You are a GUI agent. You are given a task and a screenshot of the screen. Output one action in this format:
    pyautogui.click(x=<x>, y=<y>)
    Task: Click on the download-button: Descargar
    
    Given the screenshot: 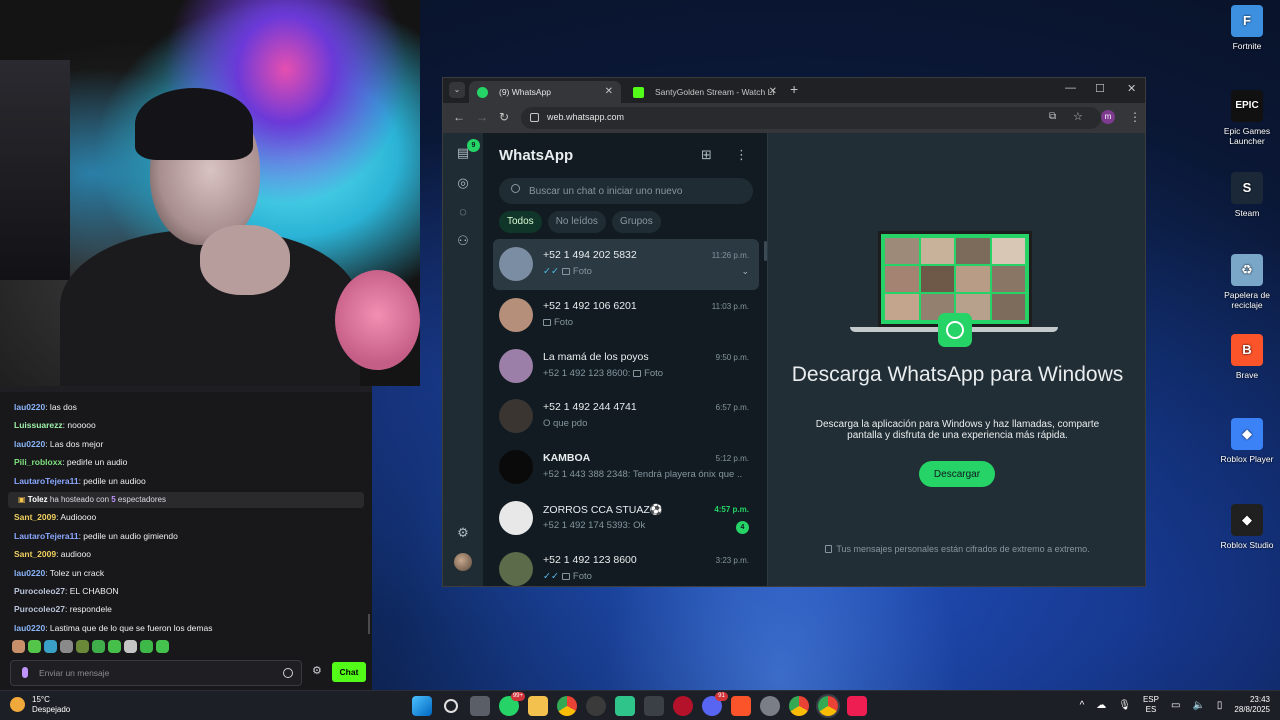 What is the action you would take?
    pyautogui.click(x=957, y=474)
    